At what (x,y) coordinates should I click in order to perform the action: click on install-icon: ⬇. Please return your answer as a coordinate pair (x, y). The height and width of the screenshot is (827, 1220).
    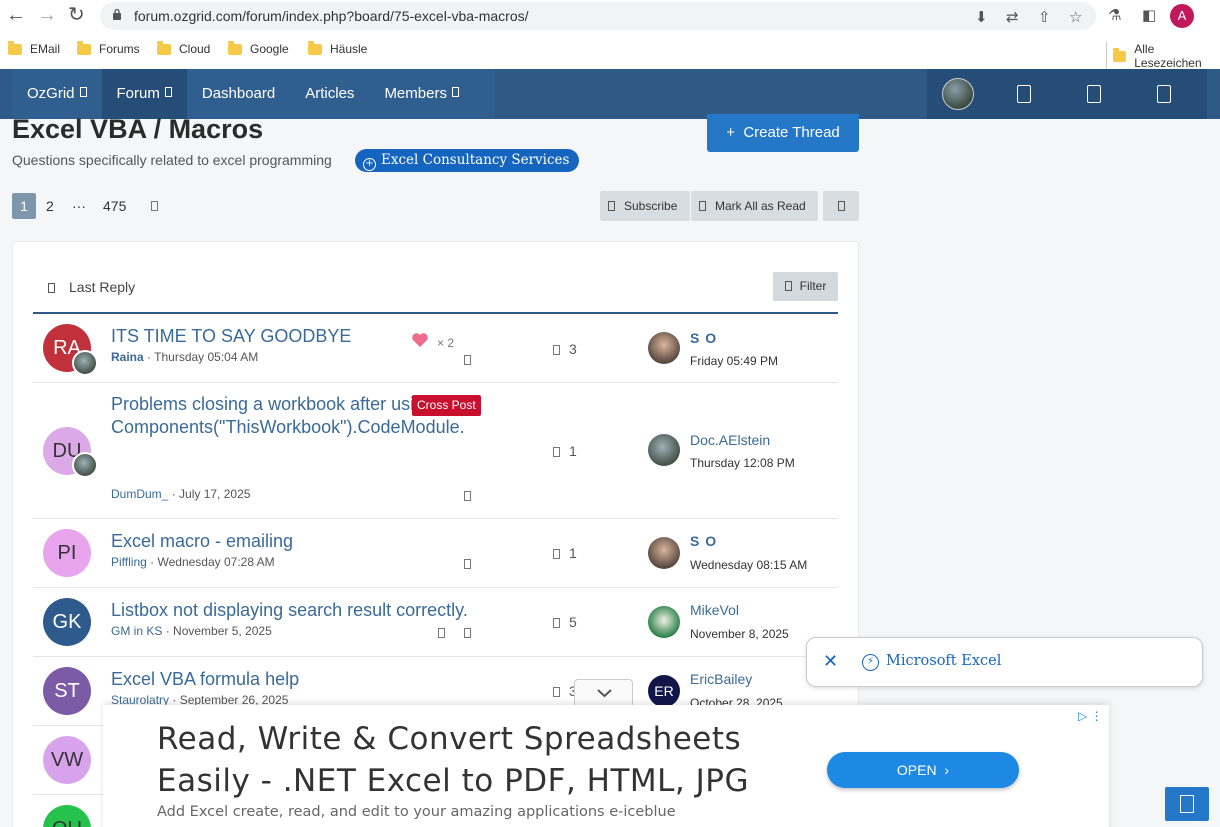
    Looking at the image, I should click on (981, 17).